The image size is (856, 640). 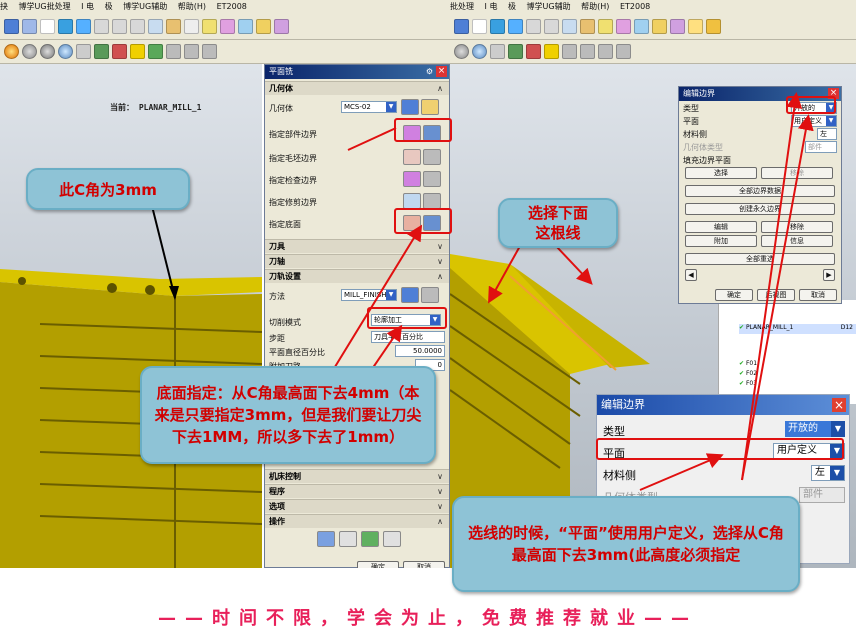 What do you see at coordinates (191, 26) in the screenshot?
I see `chart-icon` at bounding box center [191, 26].